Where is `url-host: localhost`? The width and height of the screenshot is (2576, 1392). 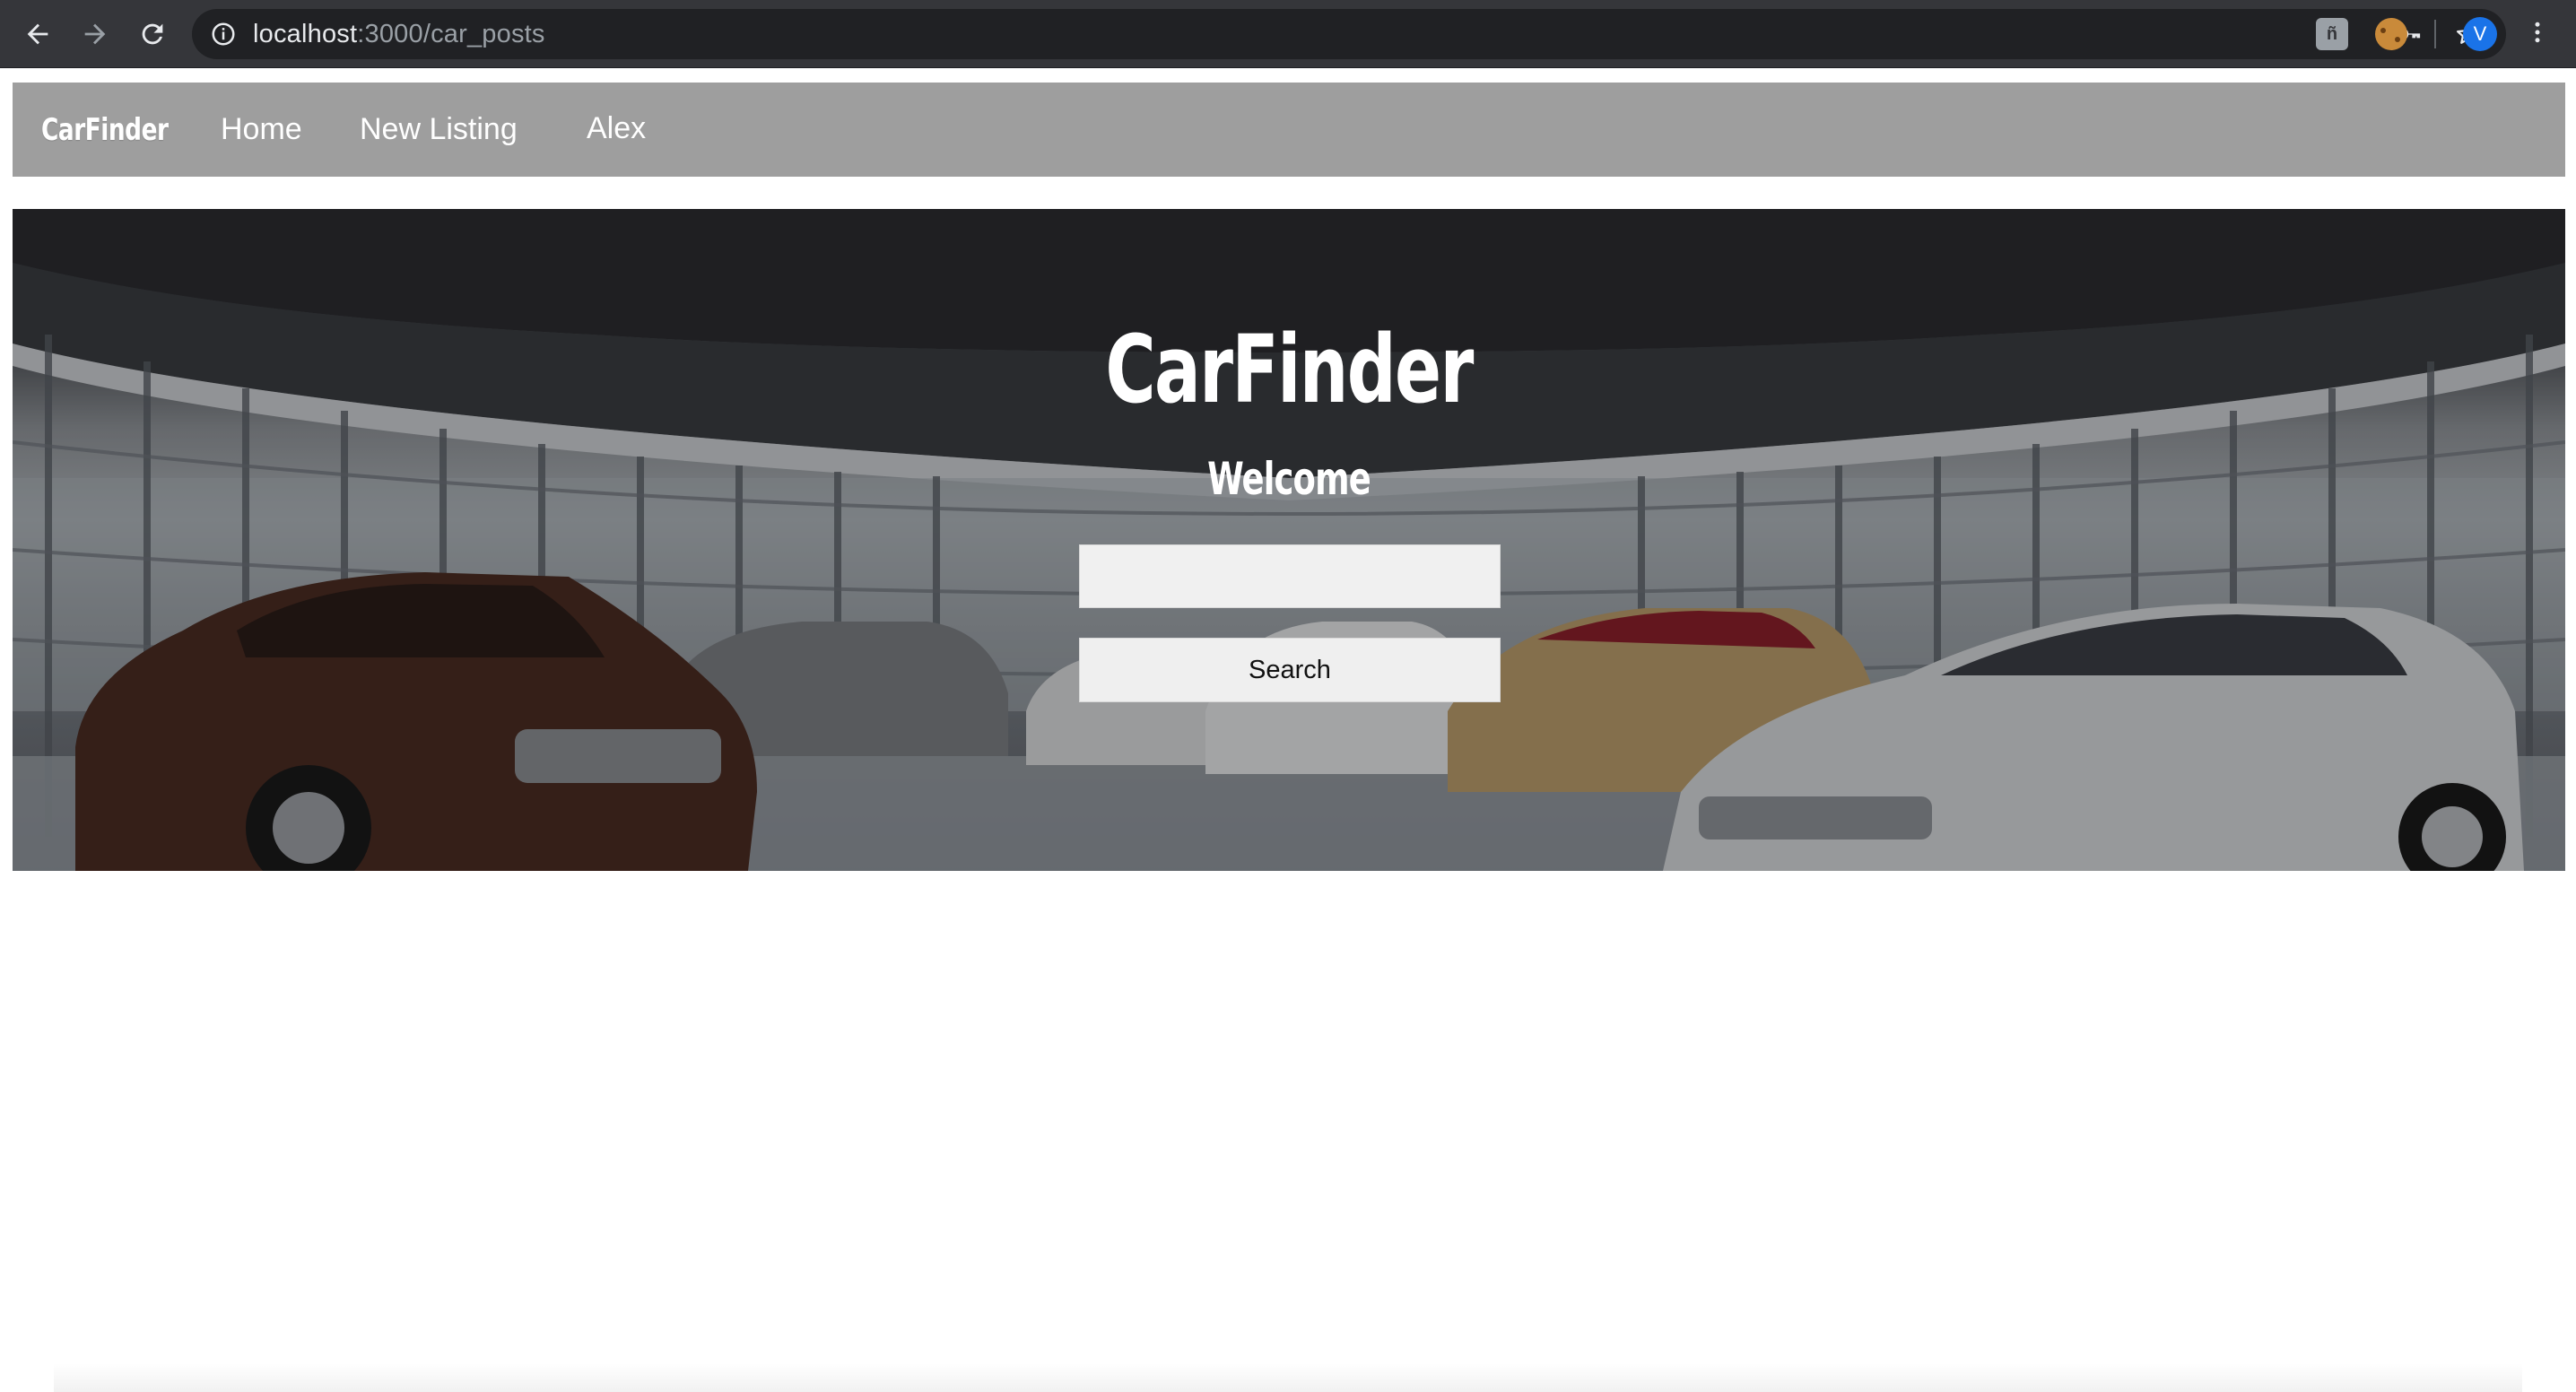 url-host: localhost is located at coordinates (305, 33).